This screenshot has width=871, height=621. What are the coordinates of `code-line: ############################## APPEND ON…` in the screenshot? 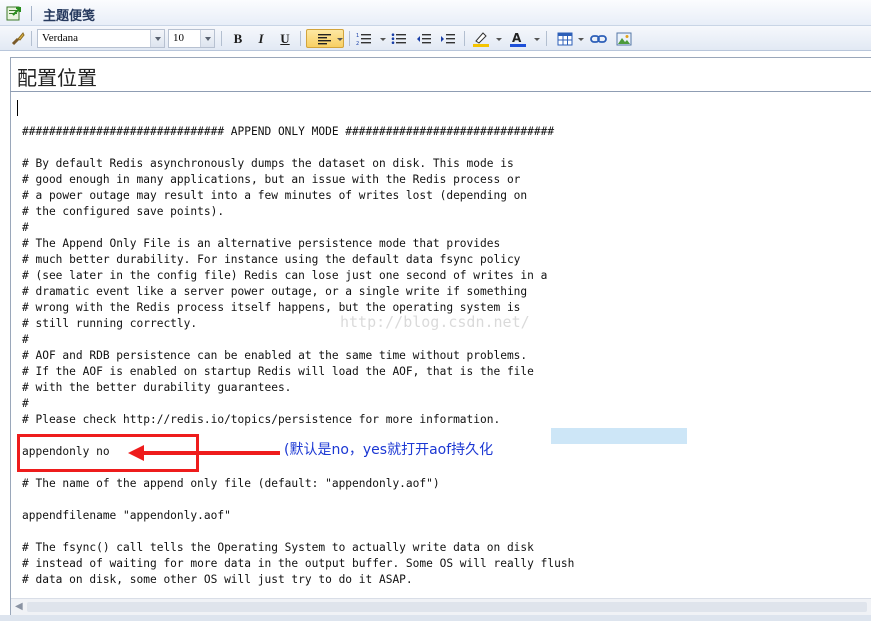 It's located at (288, 131).